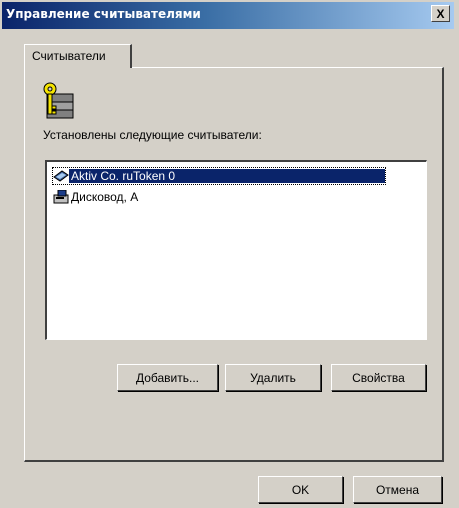 The image size is (459, 508). What do you see at coordinates (69, 56) in the screenshot?
I see `tab-readers-label: Считыватели` at bounding box center [69, 56].